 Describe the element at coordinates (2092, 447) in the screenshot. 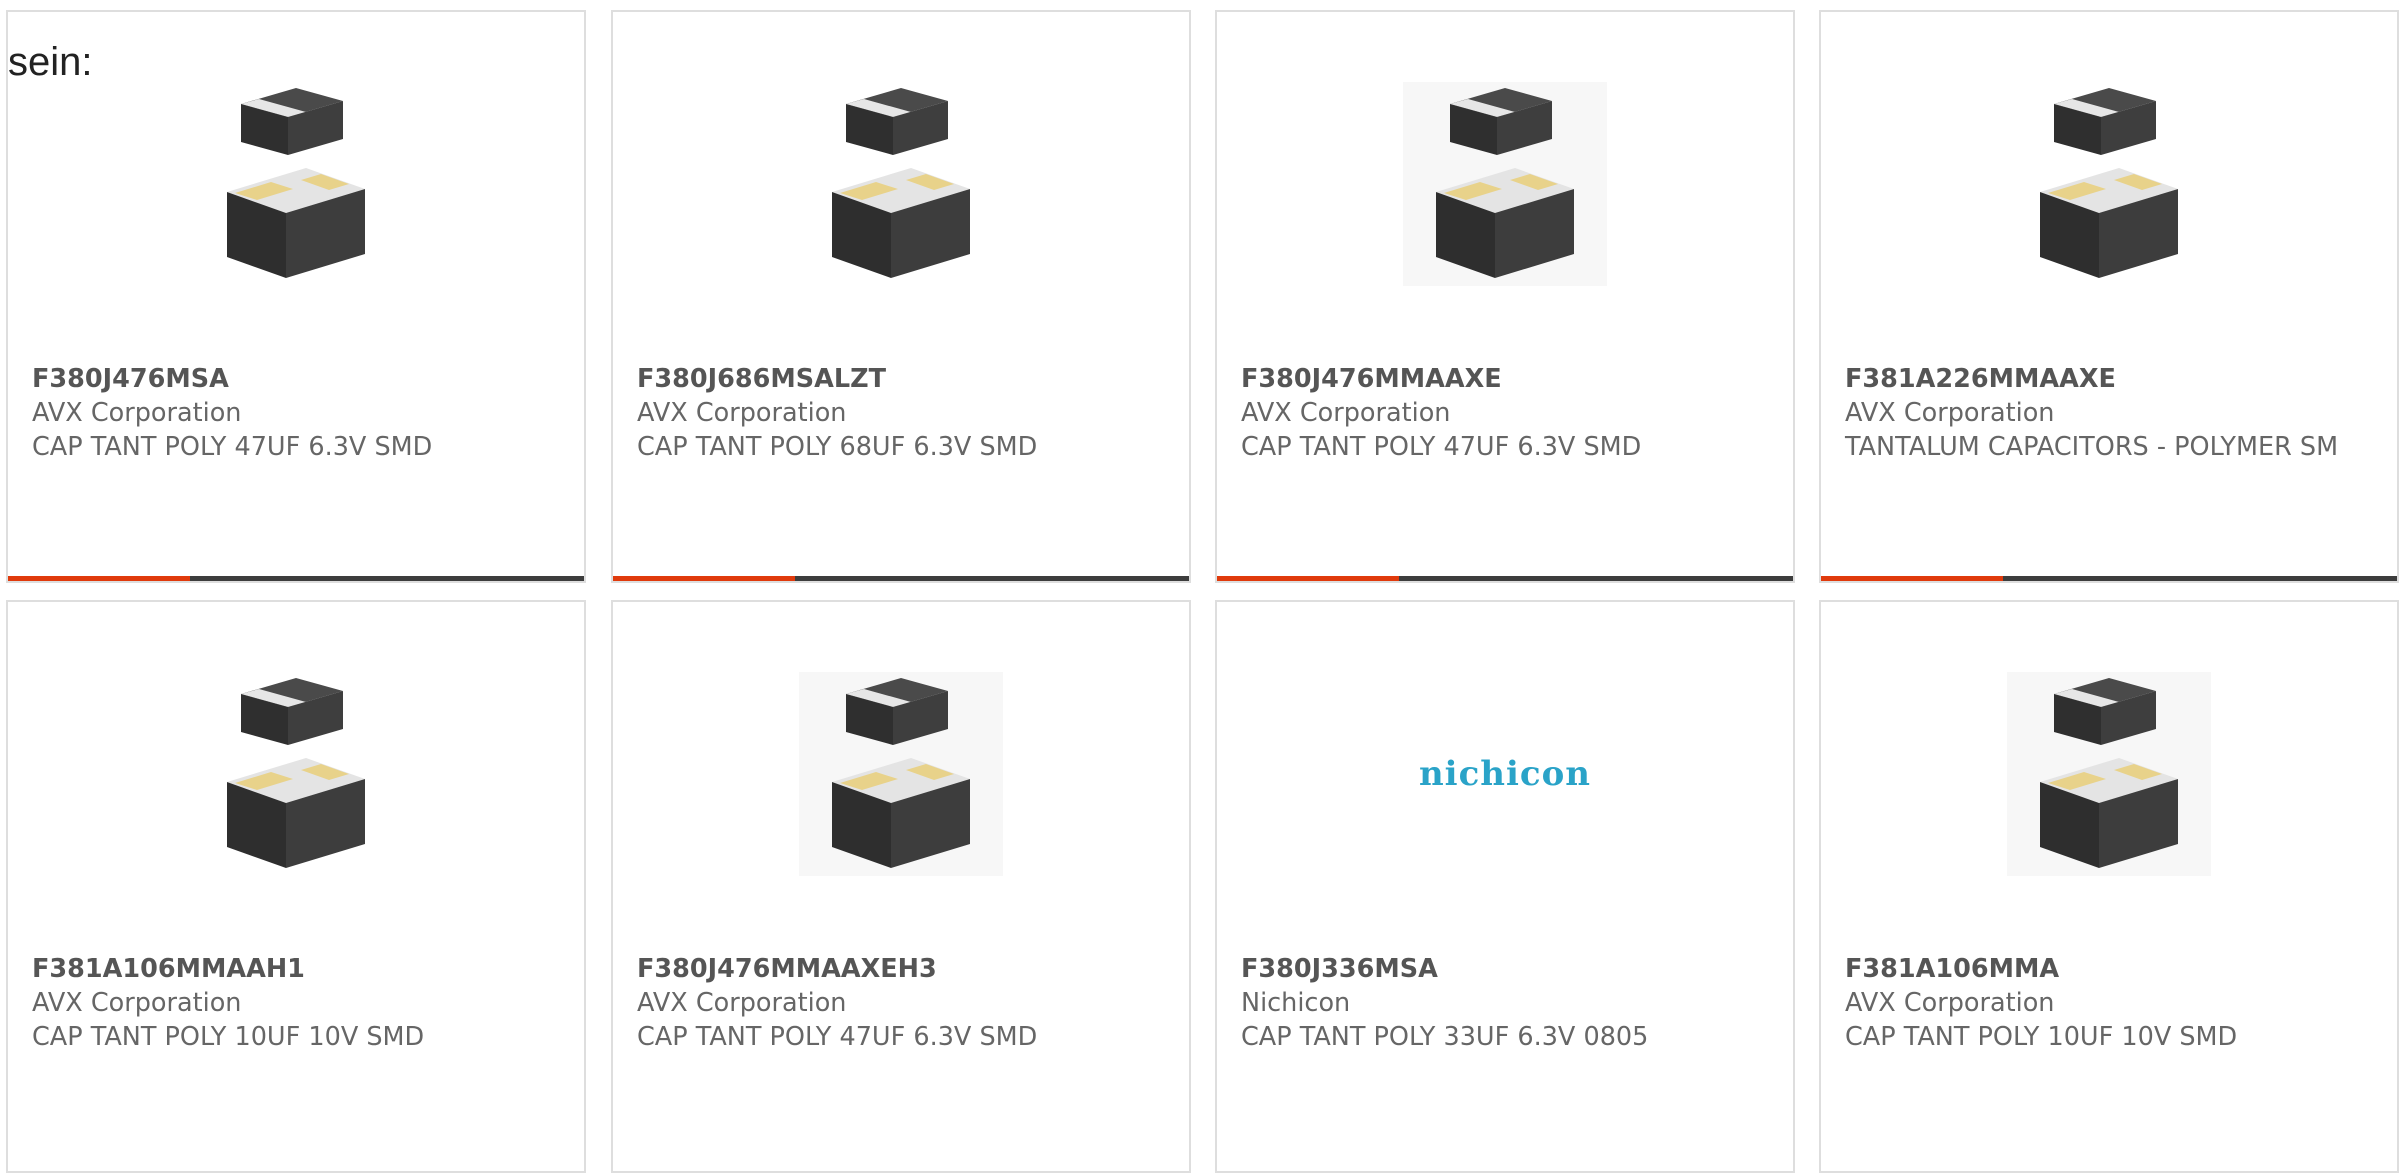

I see `product-description: TANTALUM CAPACITORS - POLYMER SM` at that location.